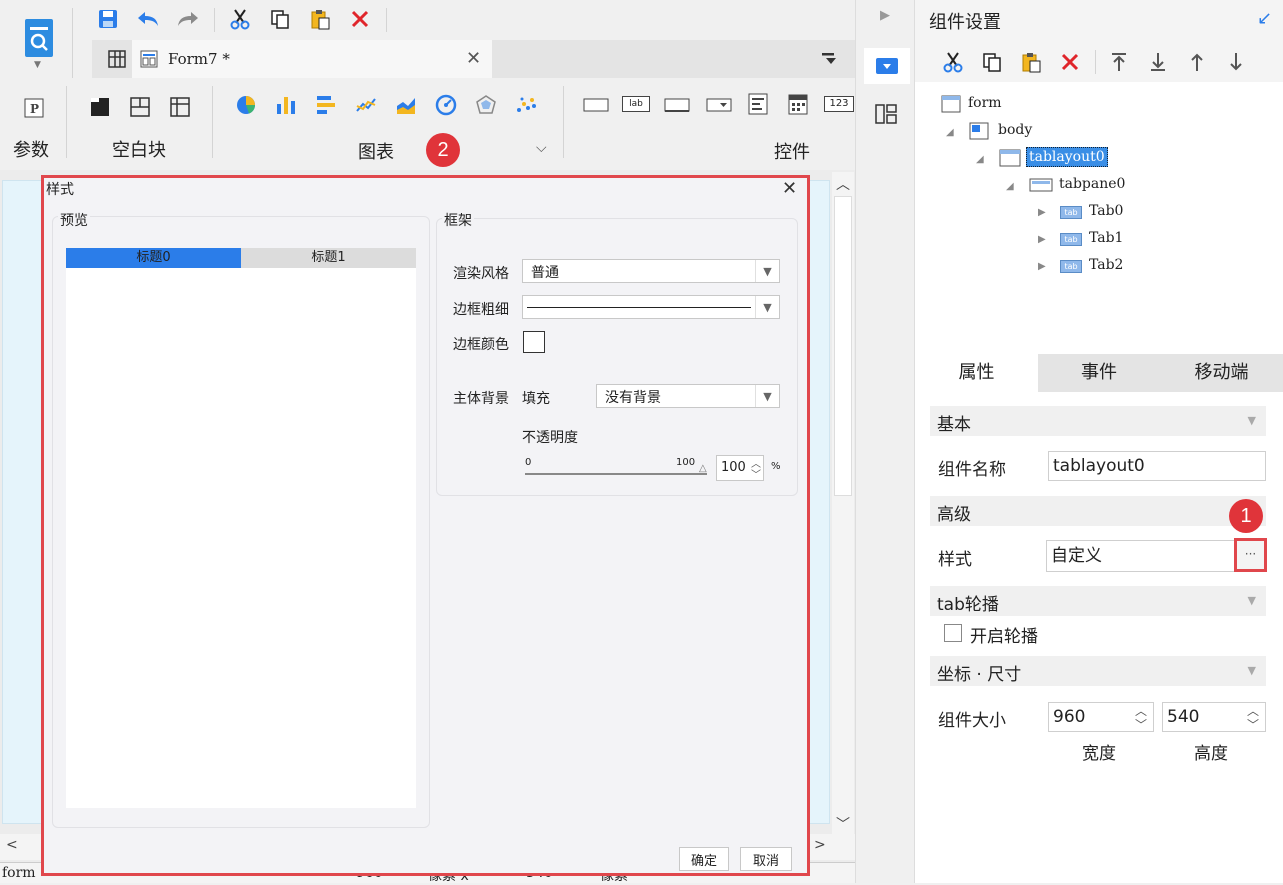  I want to click on border-color-swatch, so click(534, 342).